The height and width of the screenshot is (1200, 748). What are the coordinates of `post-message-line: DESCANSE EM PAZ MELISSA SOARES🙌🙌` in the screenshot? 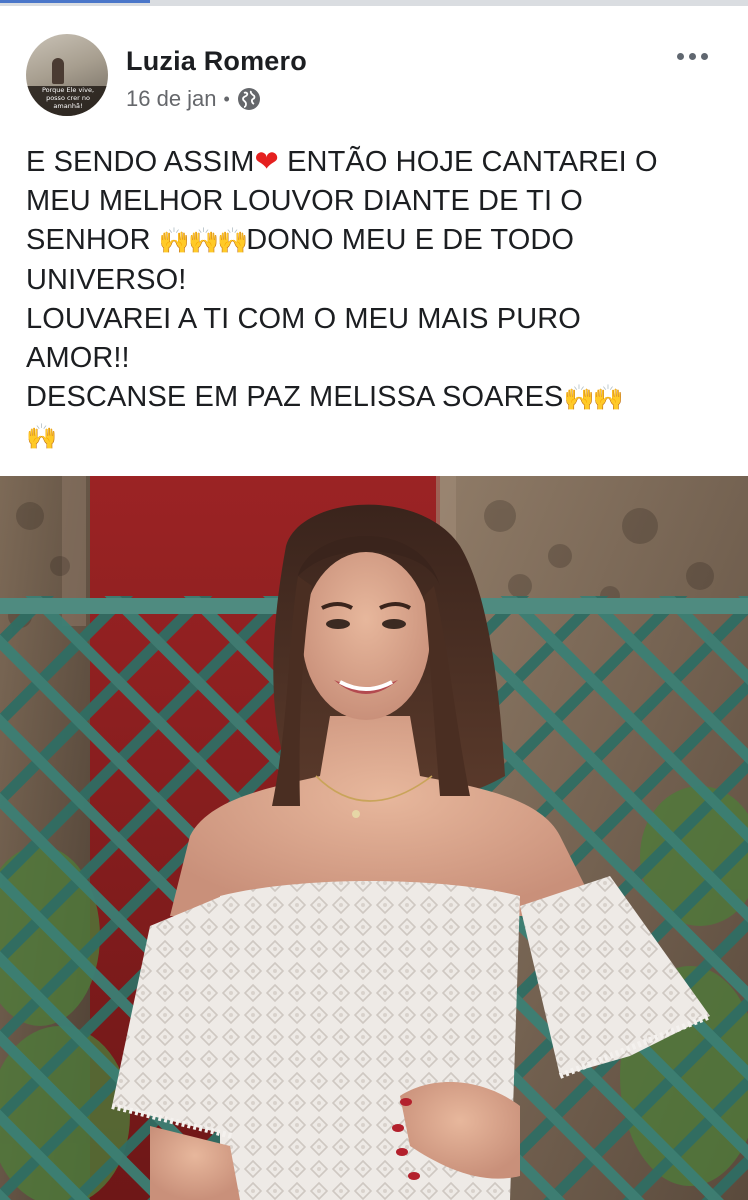 It's located at (376, 397).